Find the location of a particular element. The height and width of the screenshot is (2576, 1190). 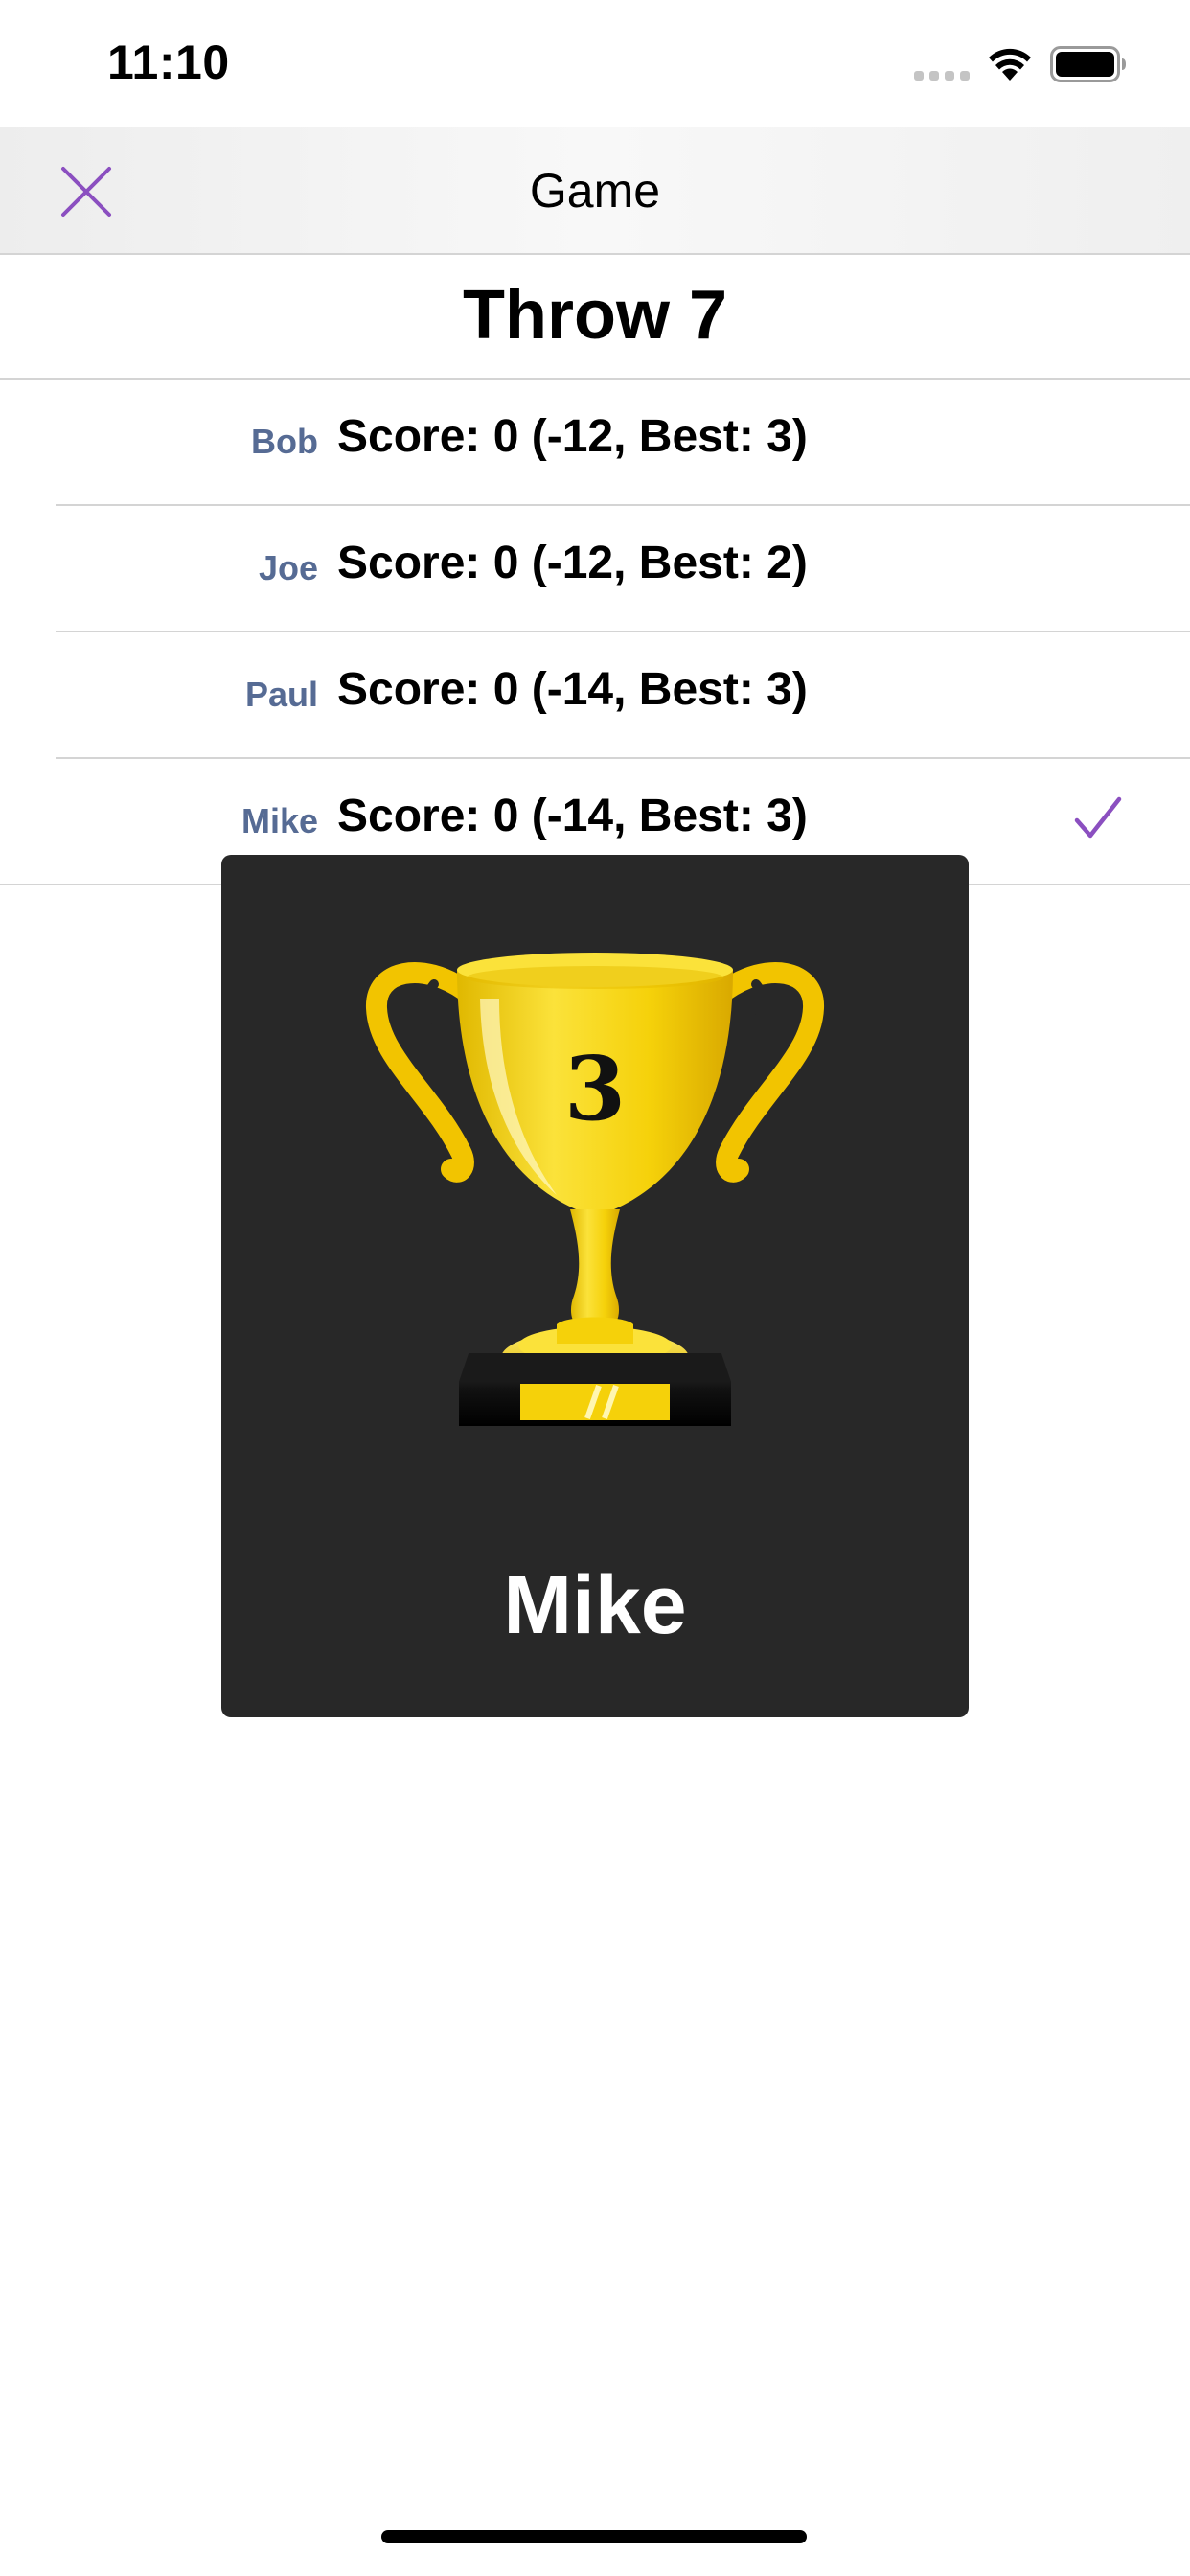

player-score: Score: 0 (-12, Best: 3) is located at coordinates (573, 436).